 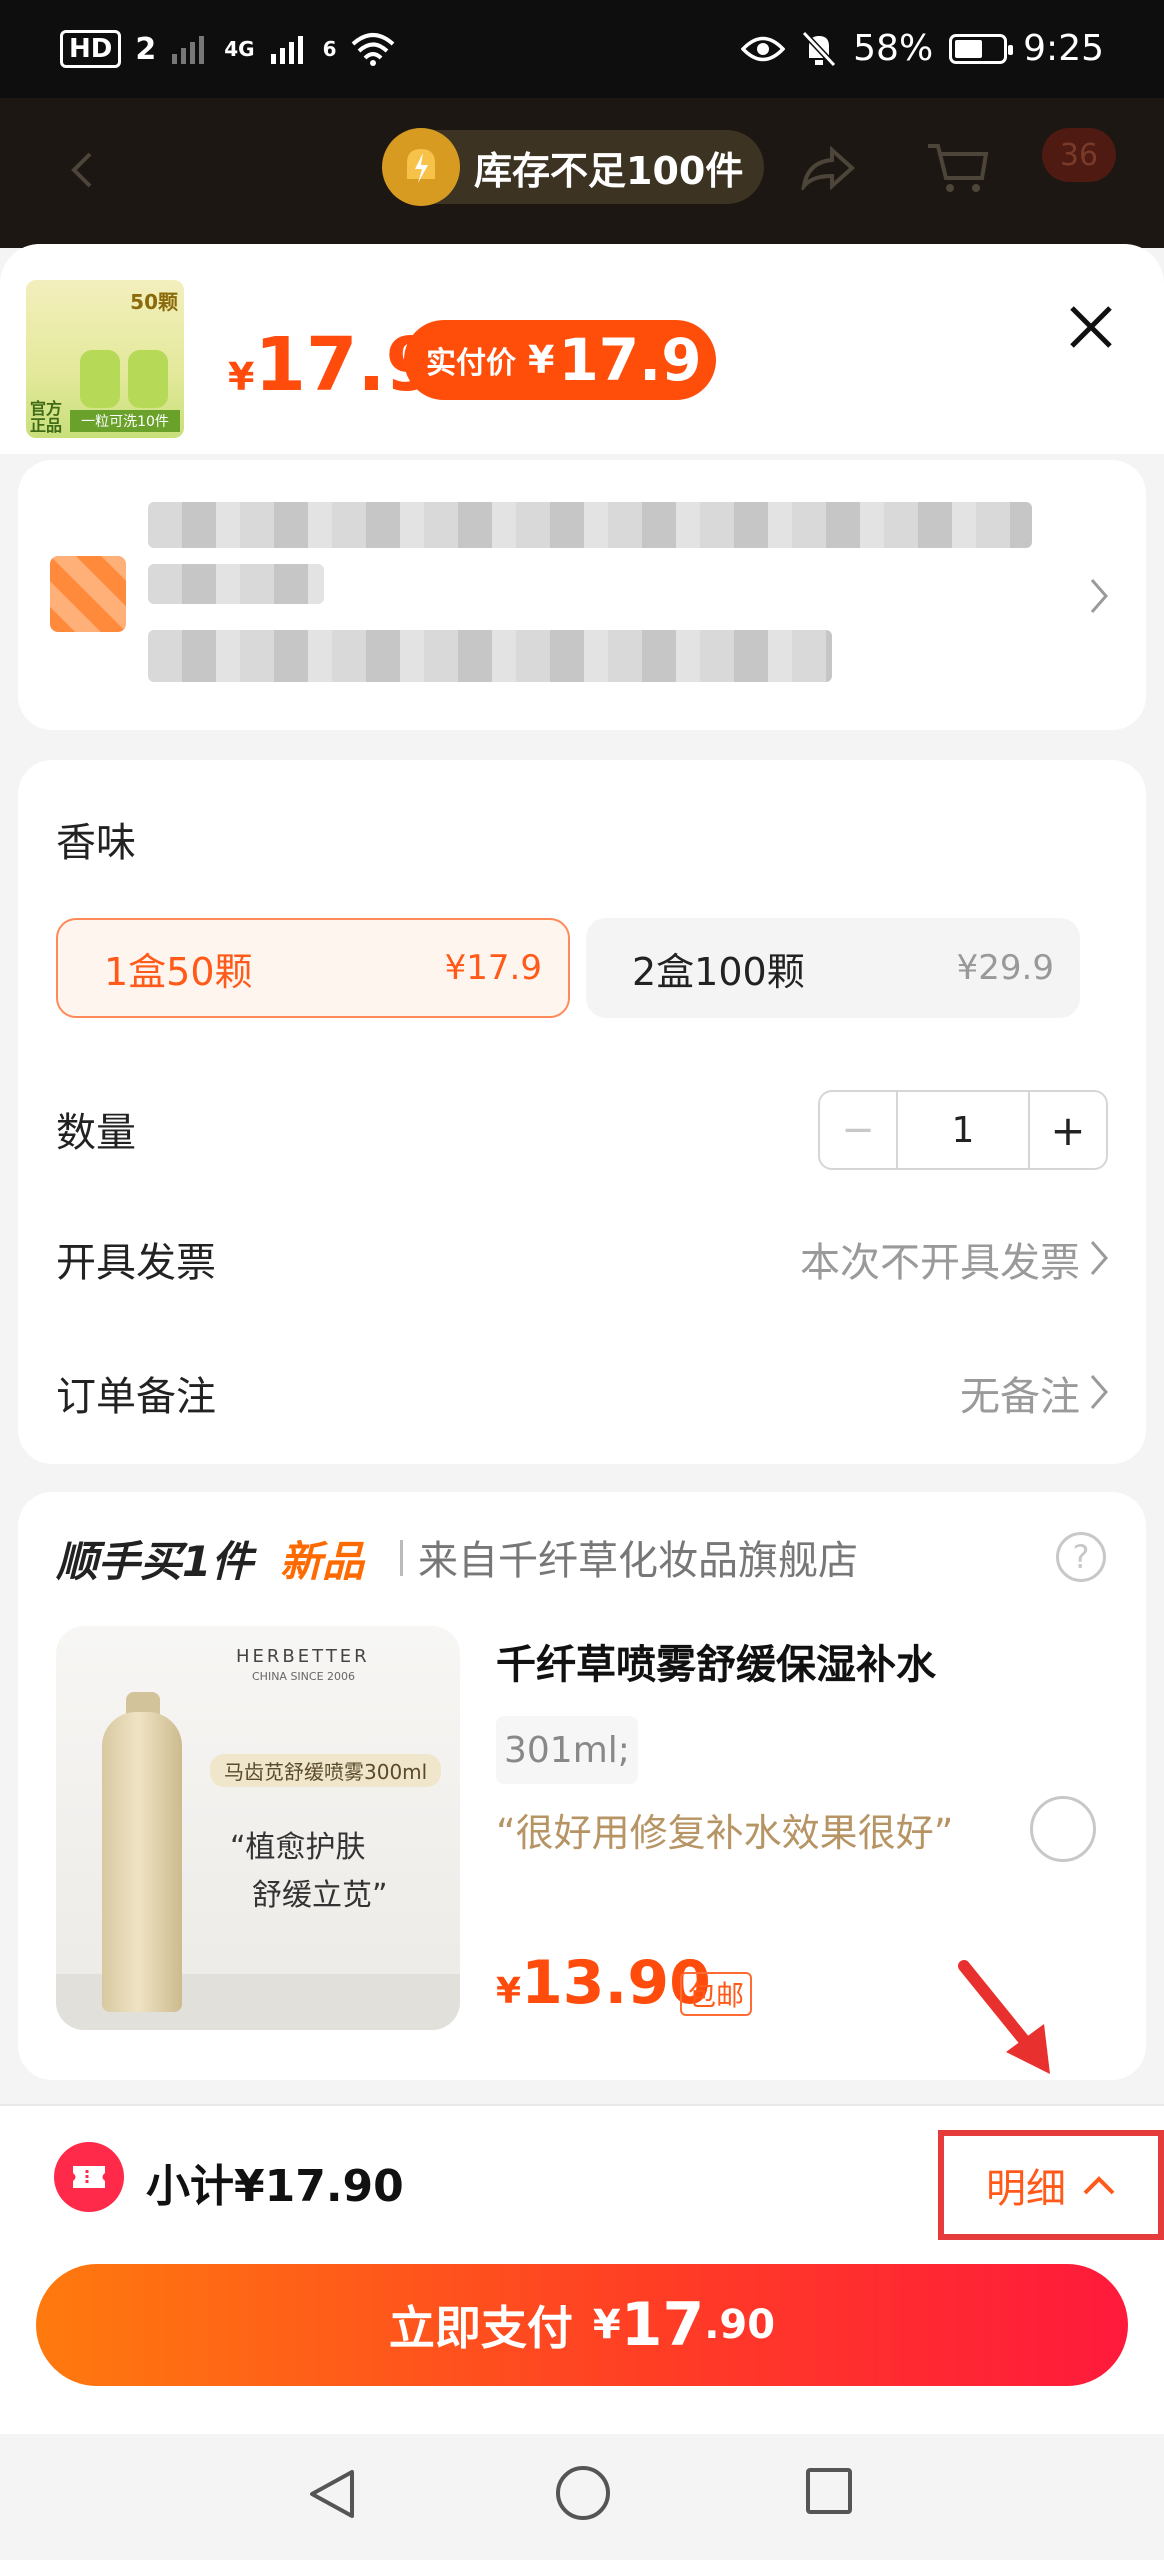 I want to click on quantity-label: 数量, so click(x=96, y=1133).